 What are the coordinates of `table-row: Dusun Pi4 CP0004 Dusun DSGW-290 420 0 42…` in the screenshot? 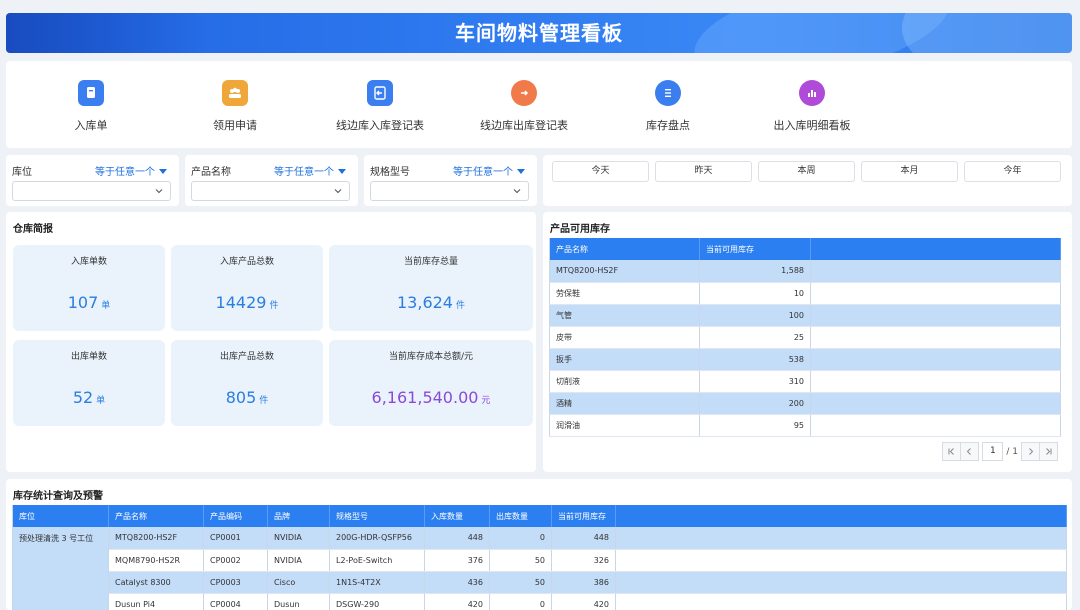 It's located at (540, 601).